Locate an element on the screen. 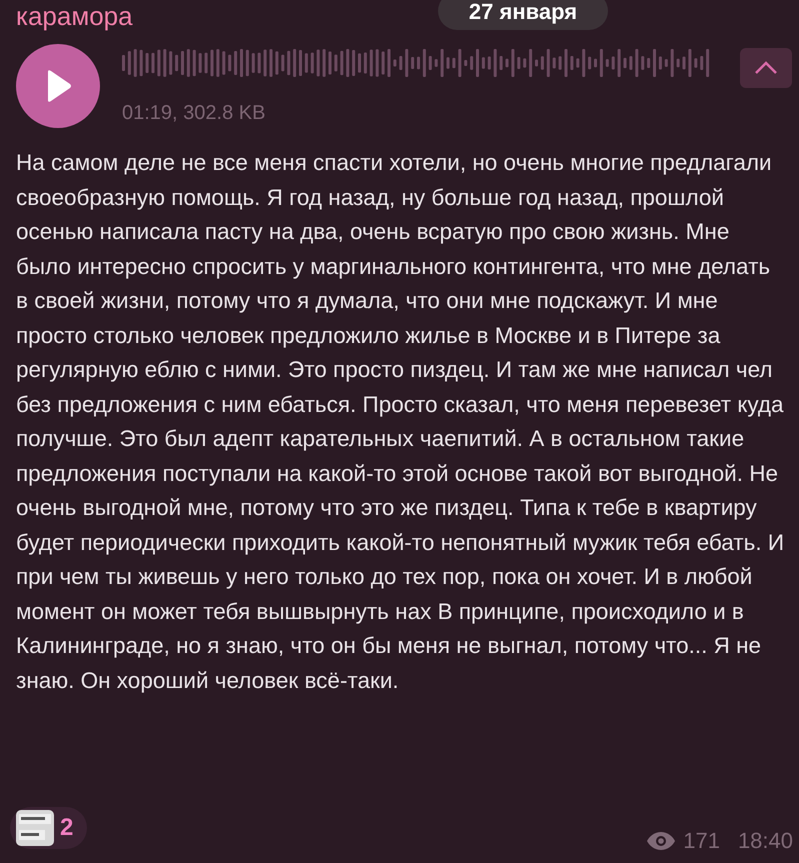  sender-name: карамора is located at coordinates (74, 16).